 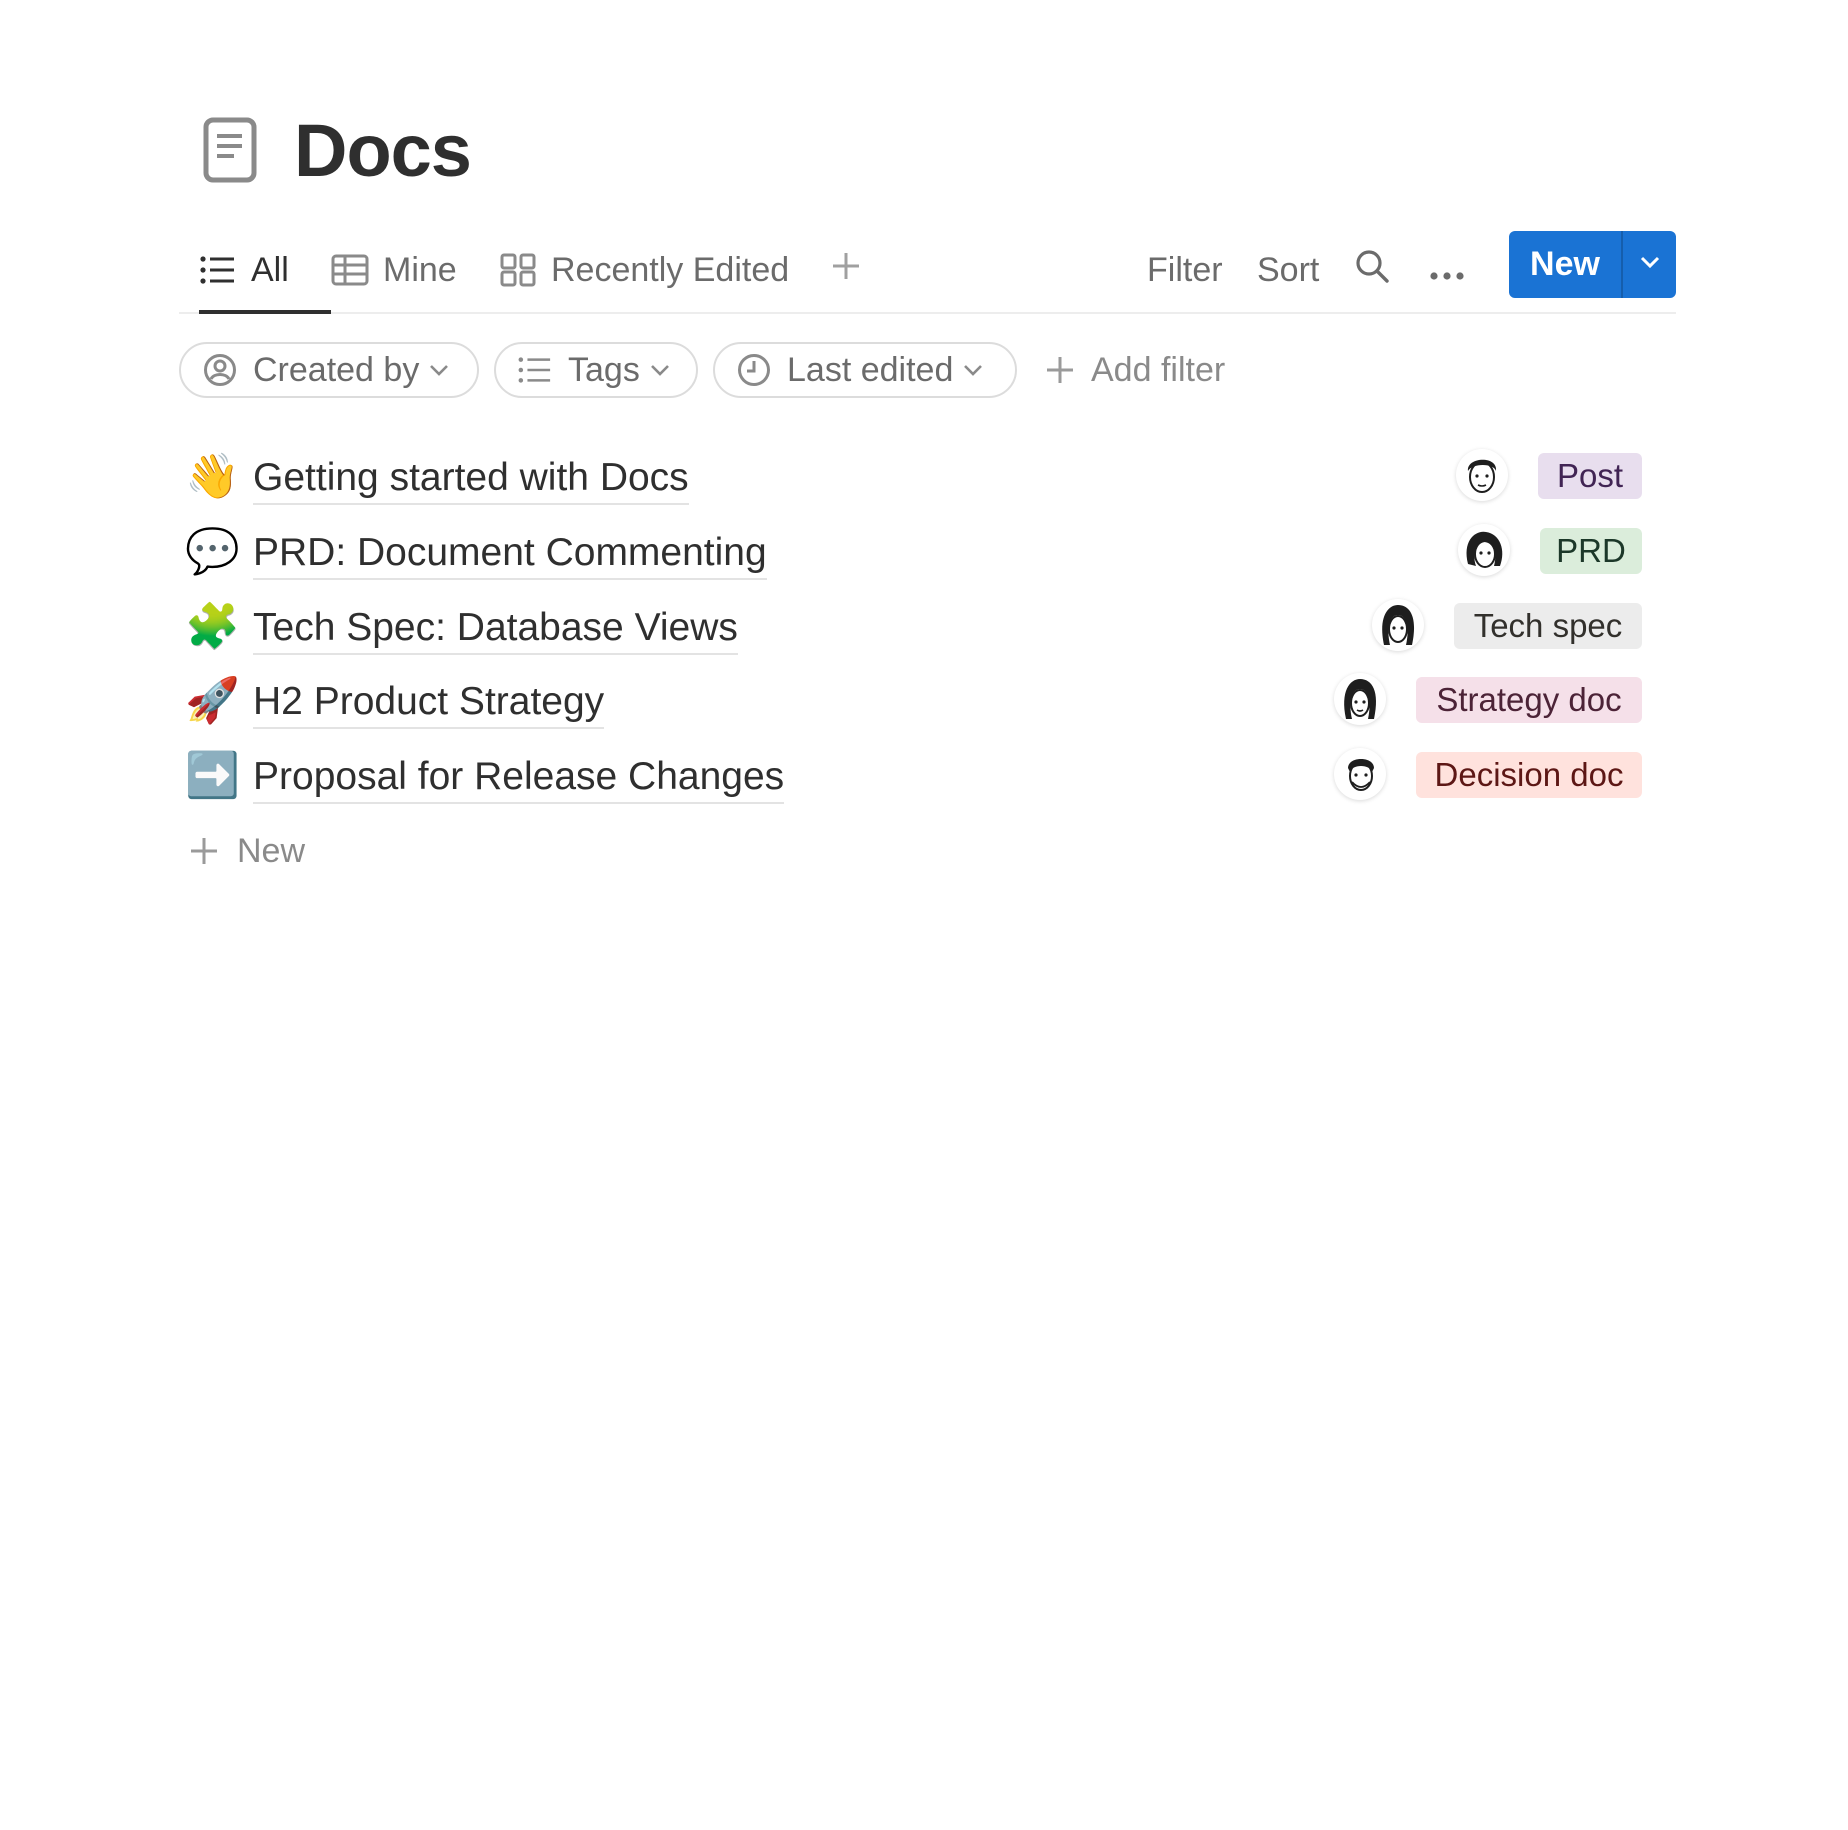 What do you see at coordinates (336, 369) in the screenshot?
I see `filter-created-by-label: Created by` at bounding box center [336, 369].